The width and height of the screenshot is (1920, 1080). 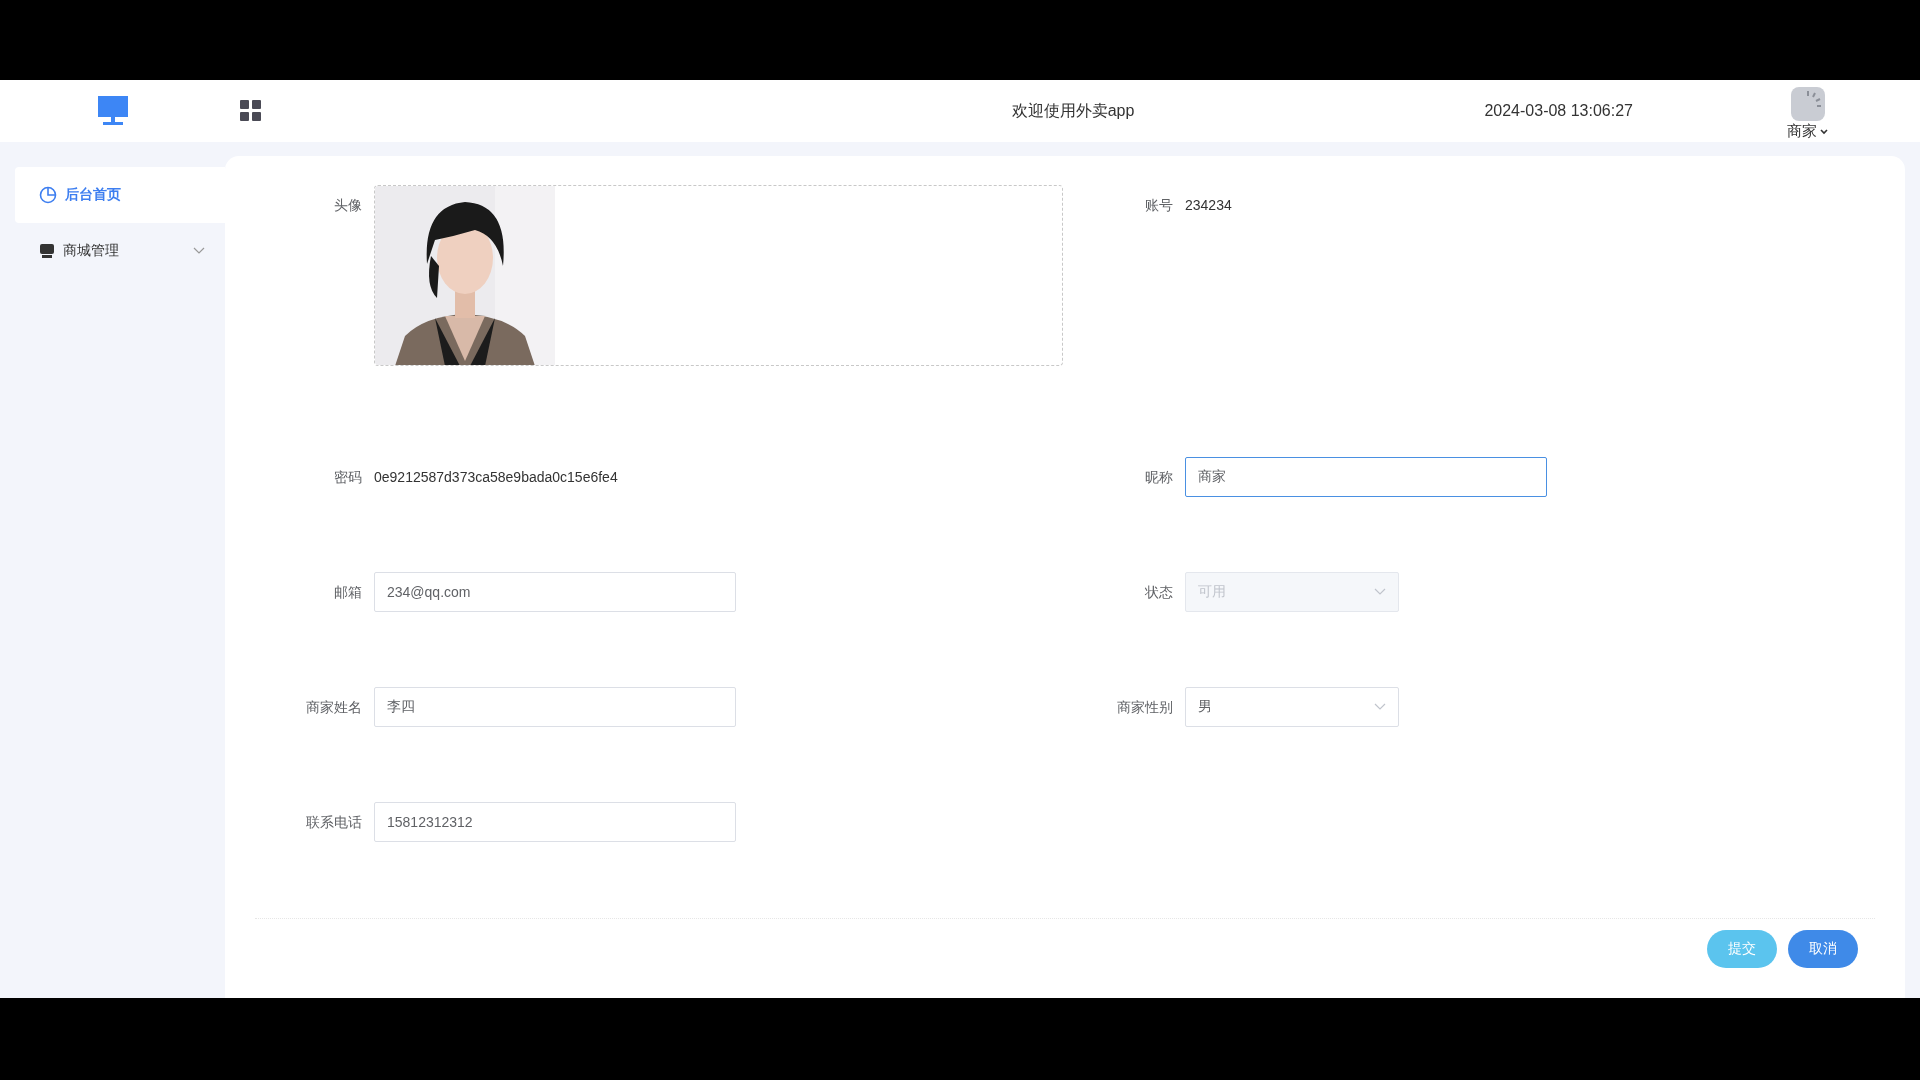 What do you see at coordinates (1807, 104) in the screenshot?
I see `avatar-icon` at bounding box center [1807, 104].